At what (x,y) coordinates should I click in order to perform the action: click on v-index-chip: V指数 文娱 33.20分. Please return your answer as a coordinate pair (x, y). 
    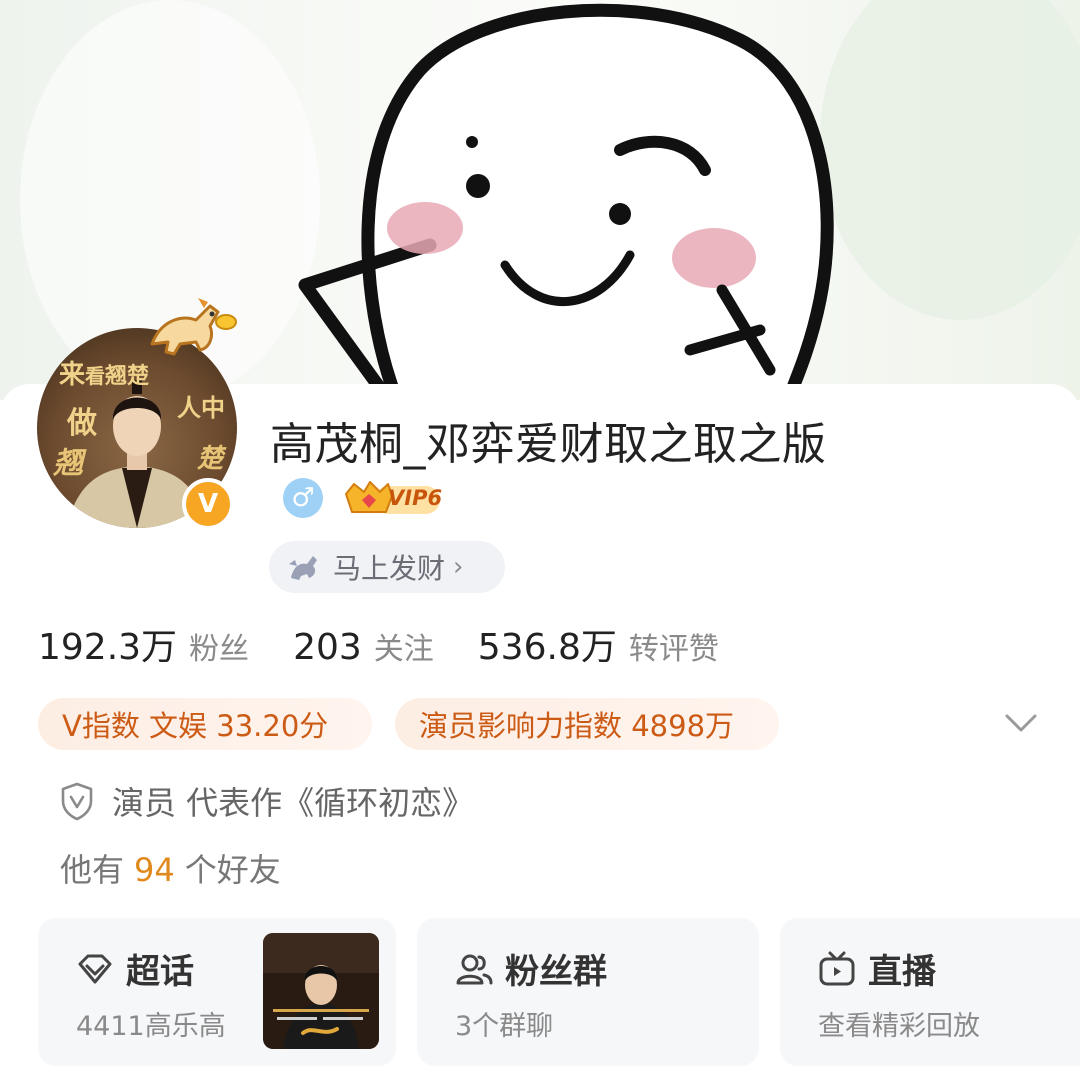
    Looking at the image, I should click on (205, 724).